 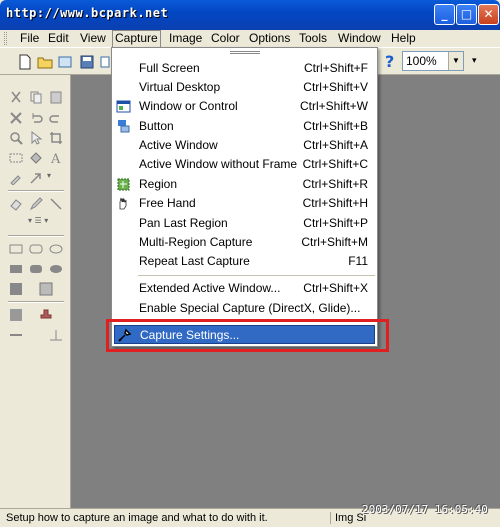 I want to click on menu-item-label: Multi-Region Capture, so click(x=196, y=242).